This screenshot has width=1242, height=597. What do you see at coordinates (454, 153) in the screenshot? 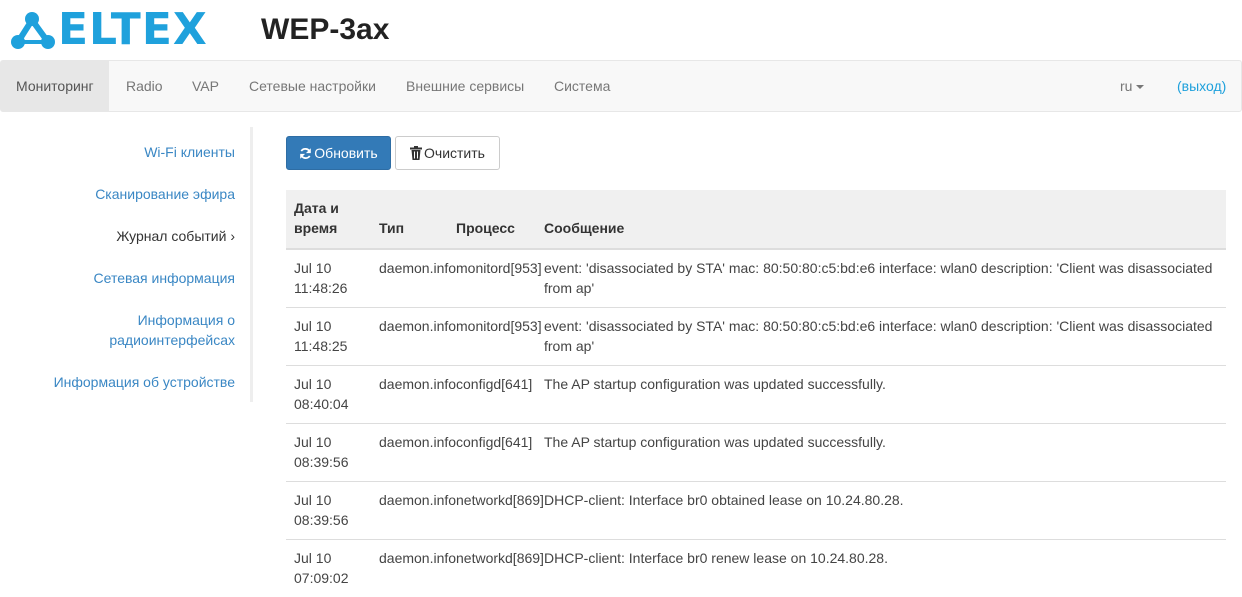
I see `clear-label: Очистить` at bounding box center [454, 153].